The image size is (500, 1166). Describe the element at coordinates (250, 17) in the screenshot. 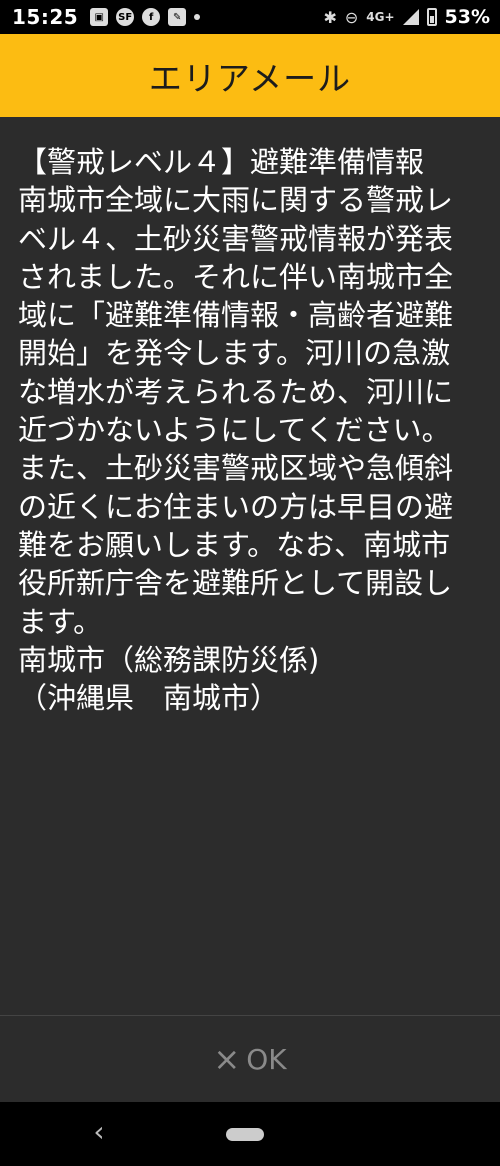

I see `status-bar: 15:25 ▣ SF f ✎ ✱ ⊖ 4G+ 53%` at that location.